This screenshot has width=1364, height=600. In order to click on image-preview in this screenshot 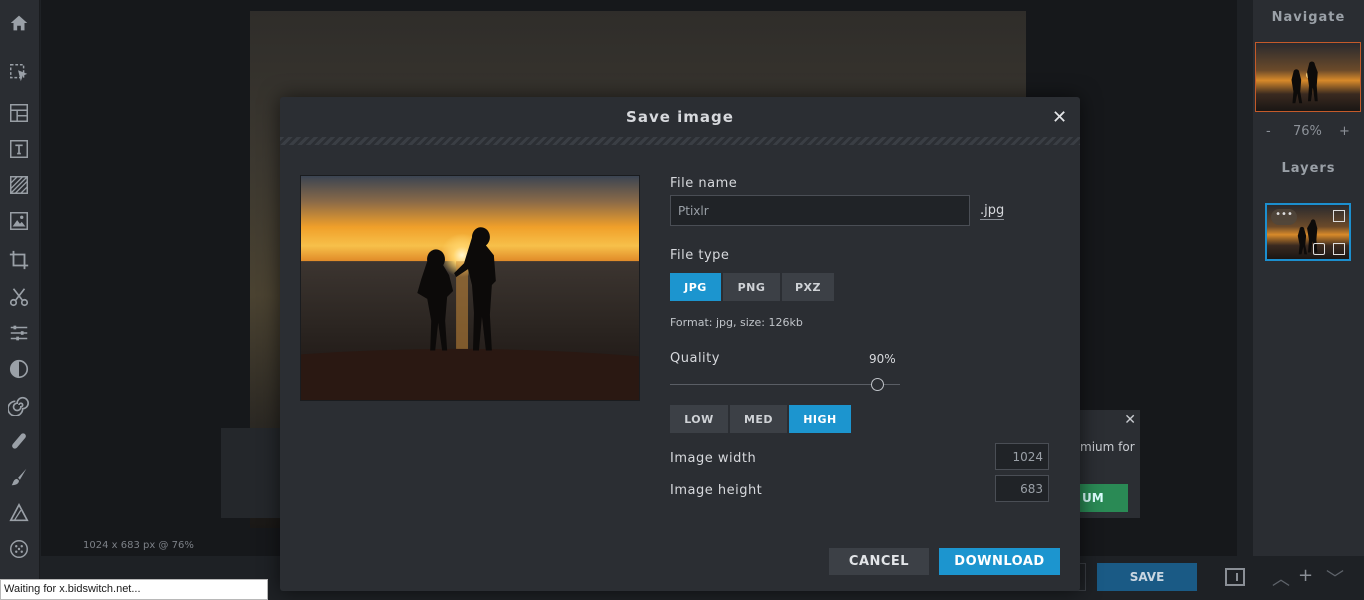, I will do `click(470, 288)`.